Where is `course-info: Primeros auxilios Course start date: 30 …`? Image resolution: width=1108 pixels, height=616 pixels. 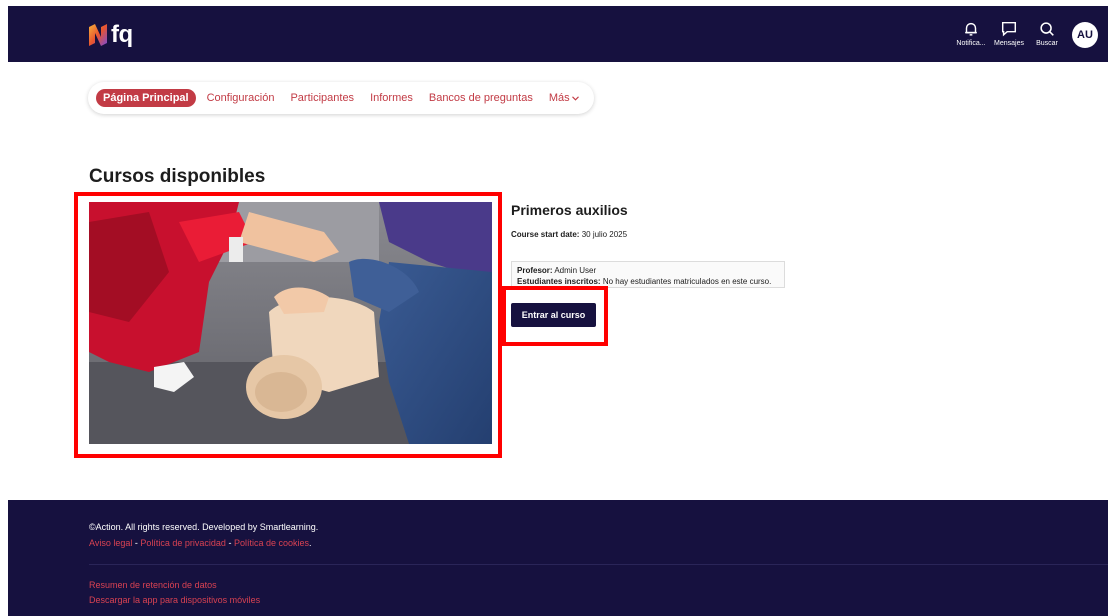 course-info: Primeros auxilios Course start date: 30 … is located at coordinates (651, 219).